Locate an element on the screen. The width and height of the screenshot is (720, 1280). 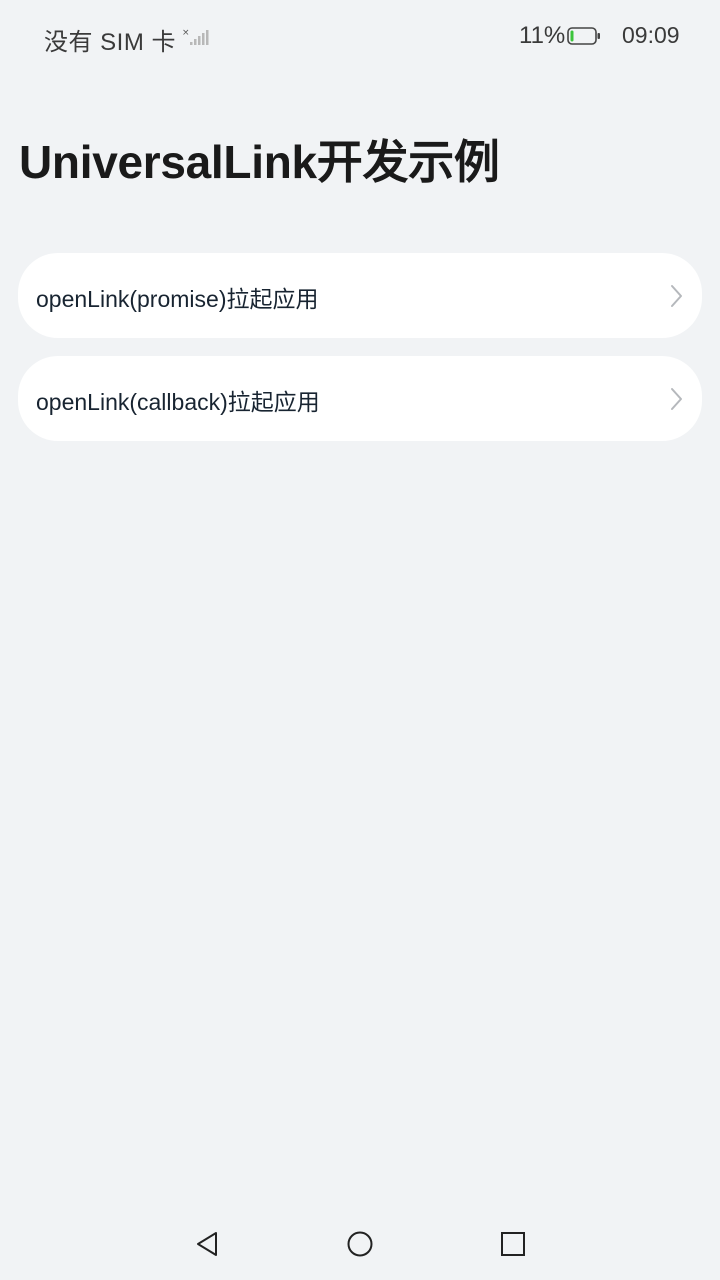
signal-icon: × is located at coordinates (195, 36).